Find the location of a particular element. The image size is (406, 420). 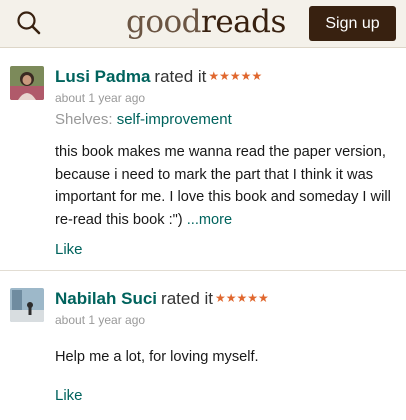

review-text: Help me a lot, for loving myself. is located at coordinates (227, 357).